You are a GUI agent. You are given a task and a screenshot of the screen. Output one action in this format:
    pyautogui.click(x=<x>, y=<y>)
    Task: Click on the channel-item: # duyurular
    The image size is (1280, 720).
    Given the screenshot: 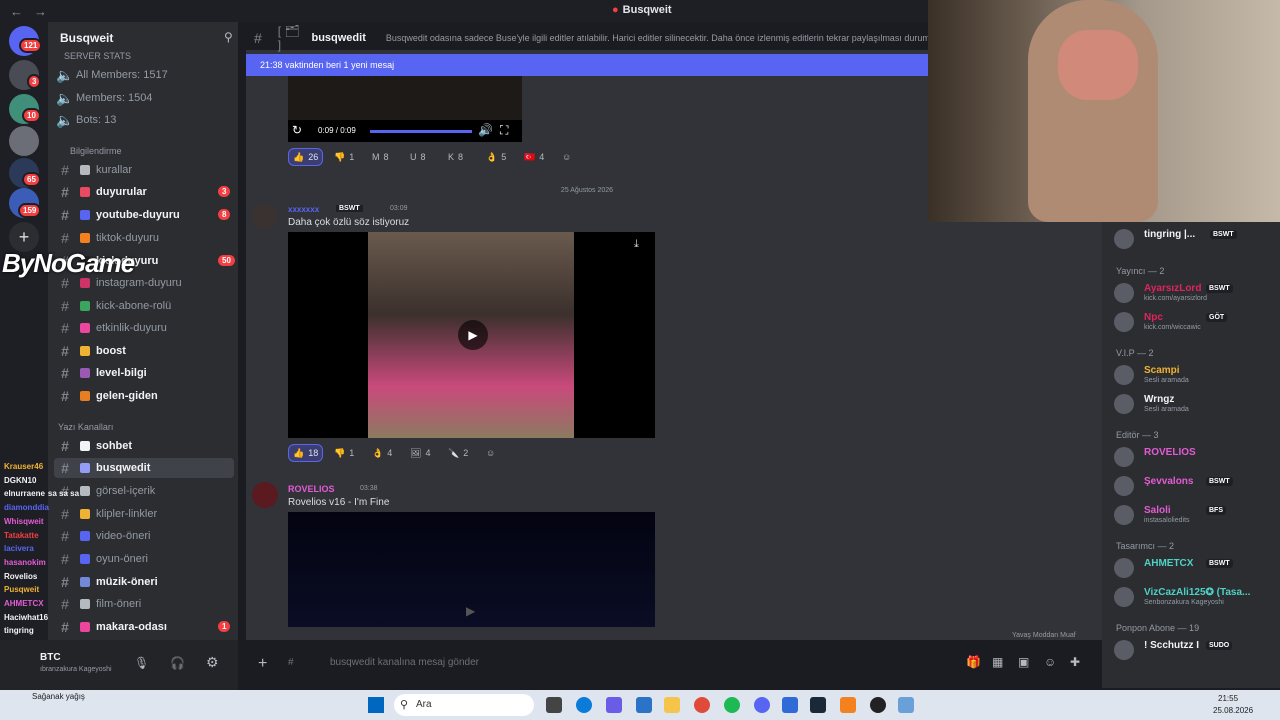 What is the action you would take?
    pyautogui.click(x=144, y=192)
    